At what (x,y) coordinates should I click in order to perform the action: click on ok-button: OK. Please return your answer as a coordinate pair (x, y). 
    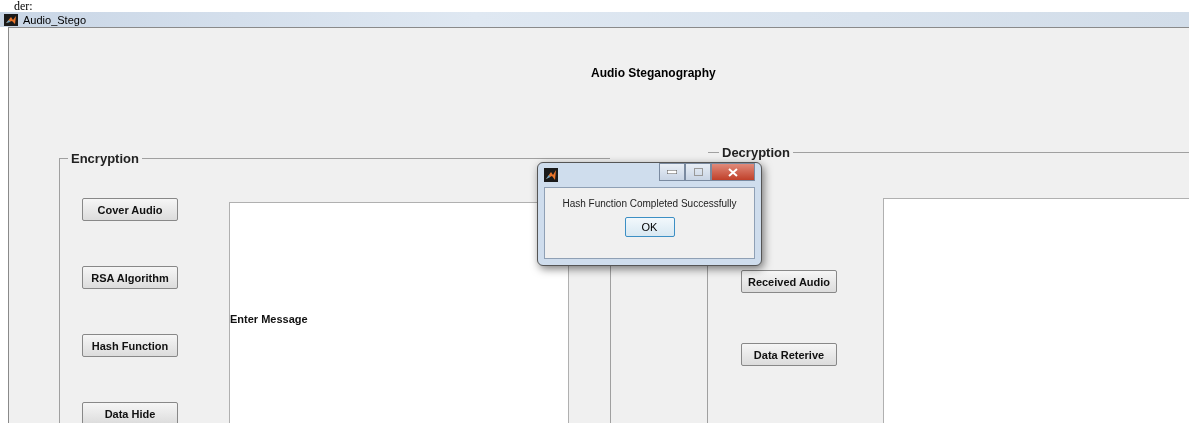
    Looking at the image, I should click on (649, 227).